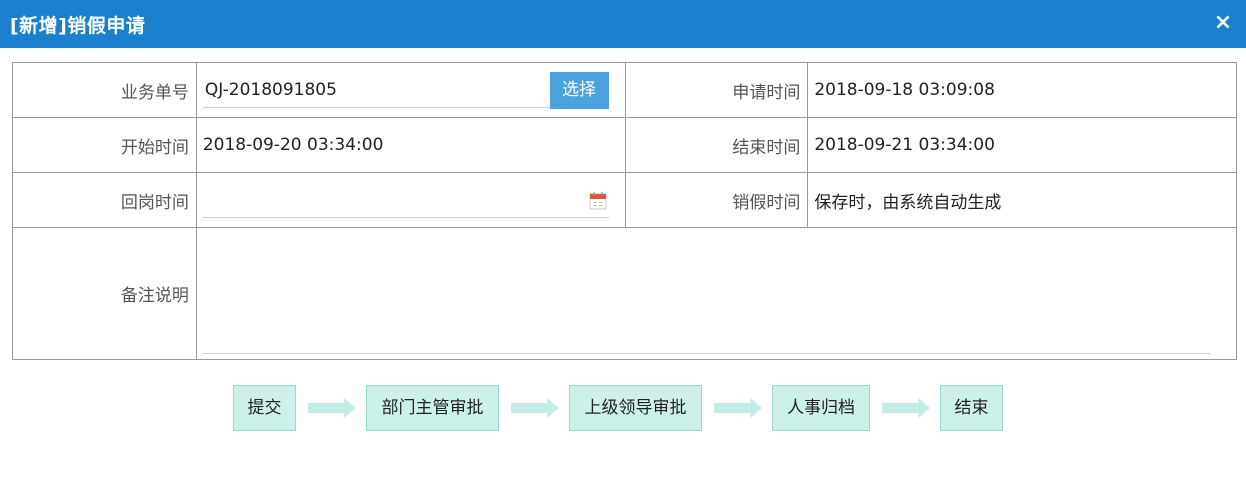 This screenshot has width=1246, height=485. What do you see at coordinates (579, 90) in the screenshot?
I see `select-button: 选择` at bounding box center [579, 90].